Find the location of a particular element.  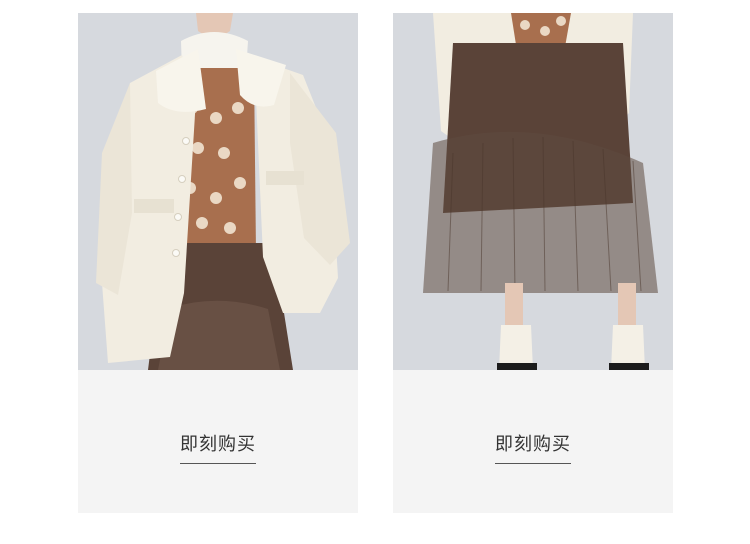

buy-area-2: 即刻购买 is located at coordinates (533, 441).